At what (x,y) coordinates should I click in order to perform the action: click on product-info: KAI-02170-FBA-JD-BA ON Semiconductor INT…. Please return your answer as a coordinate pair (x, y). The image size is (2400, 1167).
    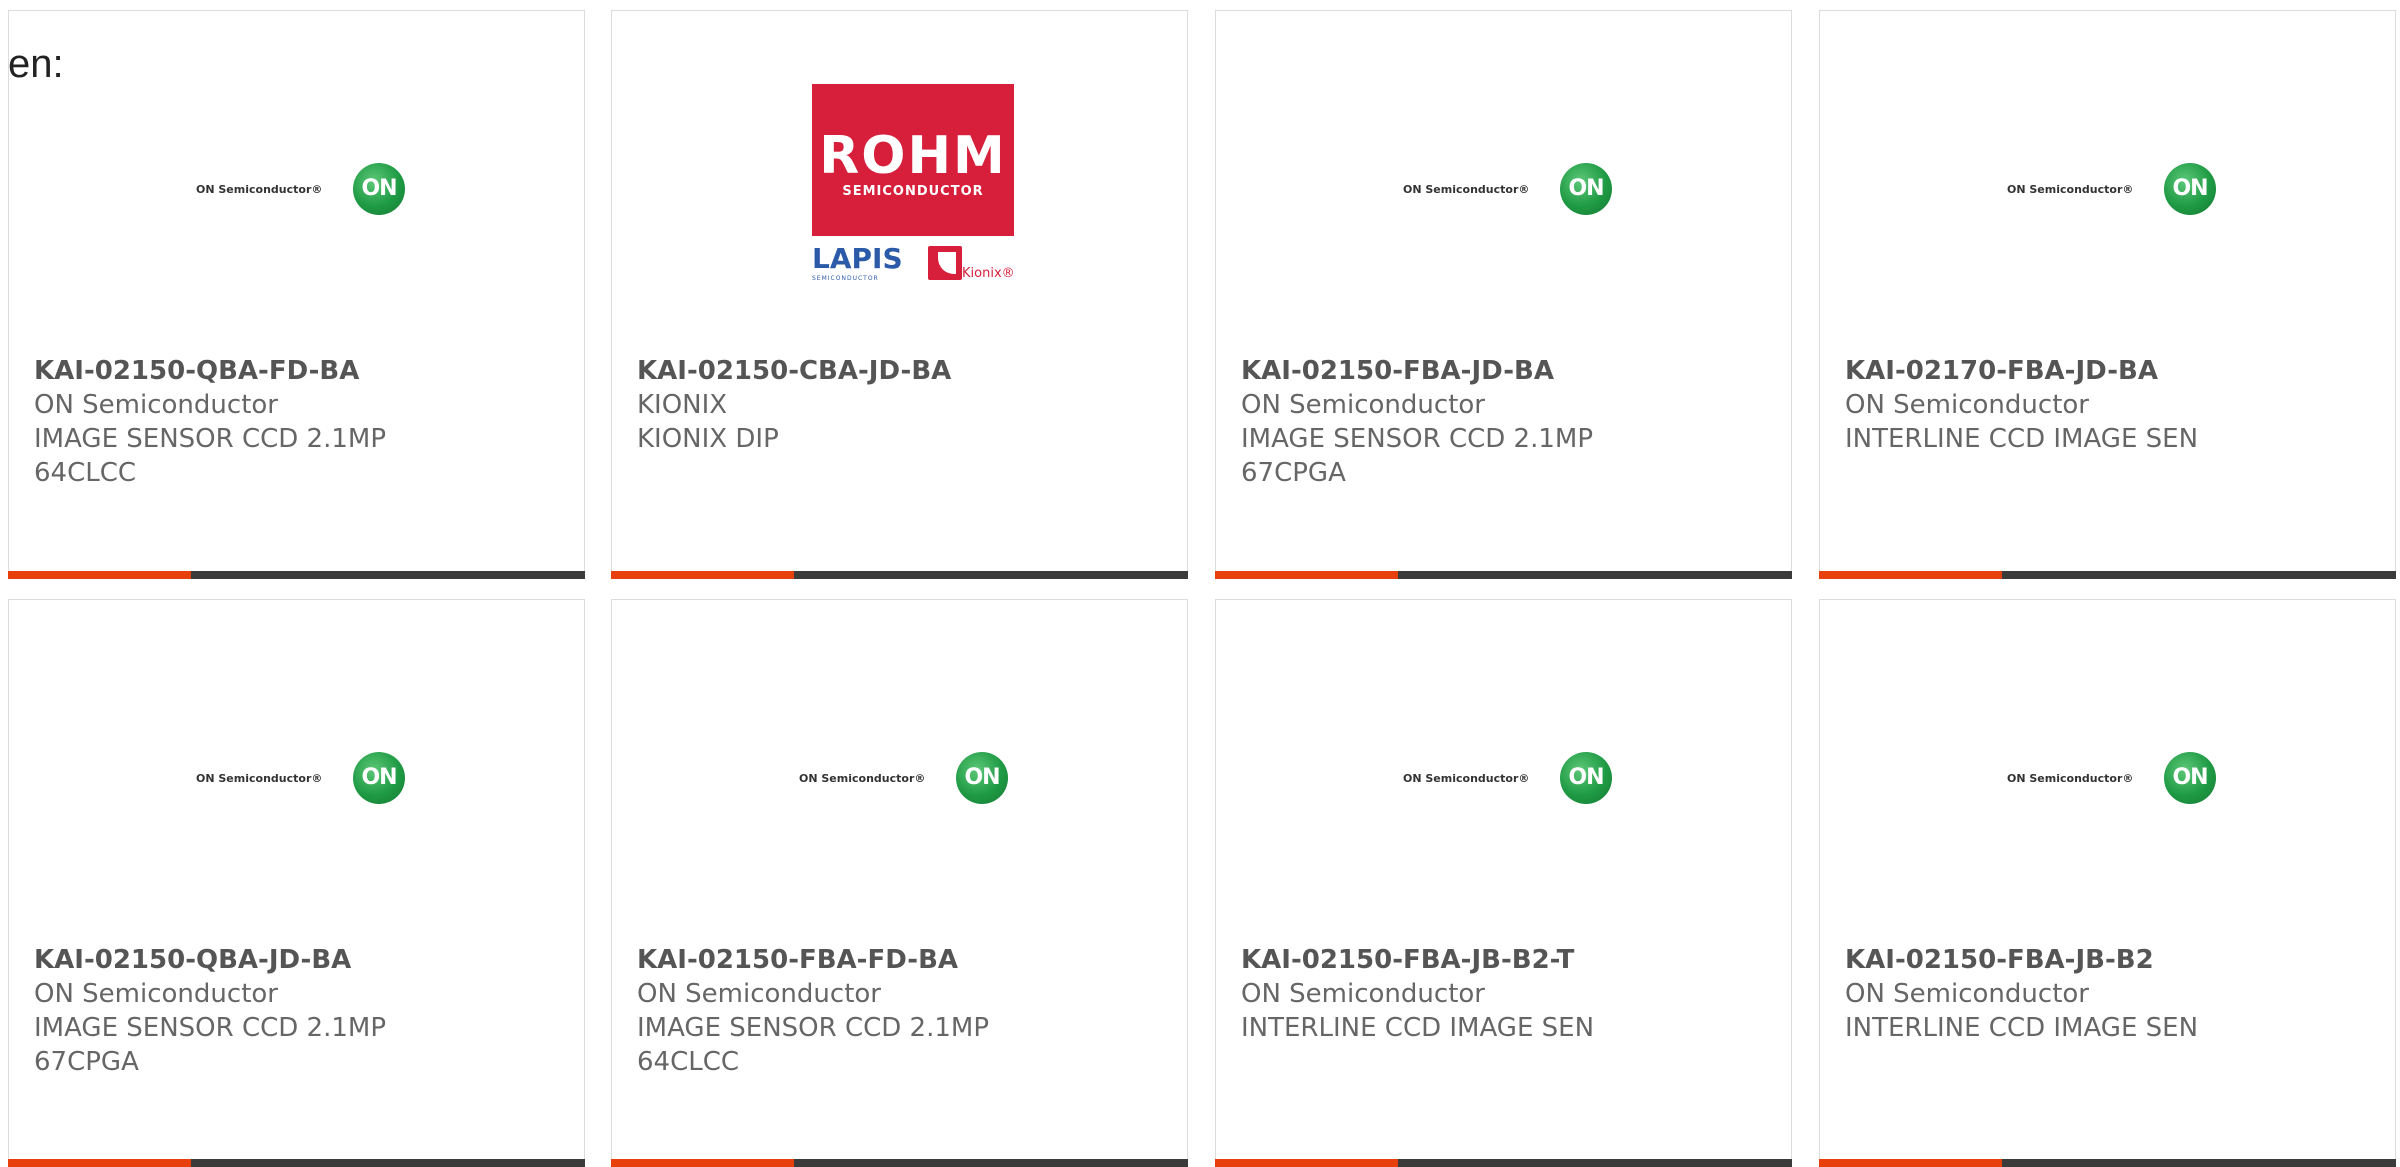
    Looking at the image, I should click on (2110, 405).